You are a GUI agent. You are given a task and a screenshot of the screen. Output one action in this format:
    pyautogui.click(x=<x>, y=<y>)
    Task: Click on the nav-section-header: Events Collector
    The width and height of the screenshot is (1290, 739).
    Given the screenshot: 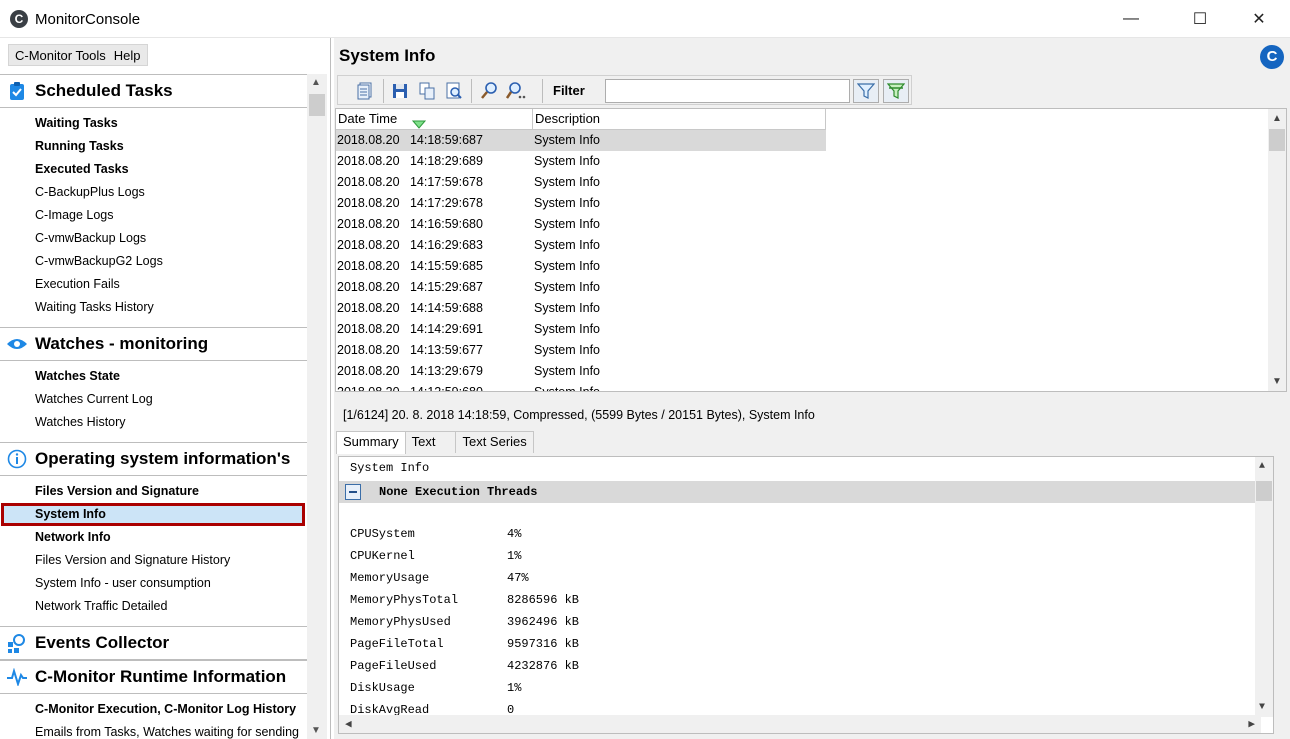 What is the action you would take?
    pyautogui.click(x=153, y=643)
    